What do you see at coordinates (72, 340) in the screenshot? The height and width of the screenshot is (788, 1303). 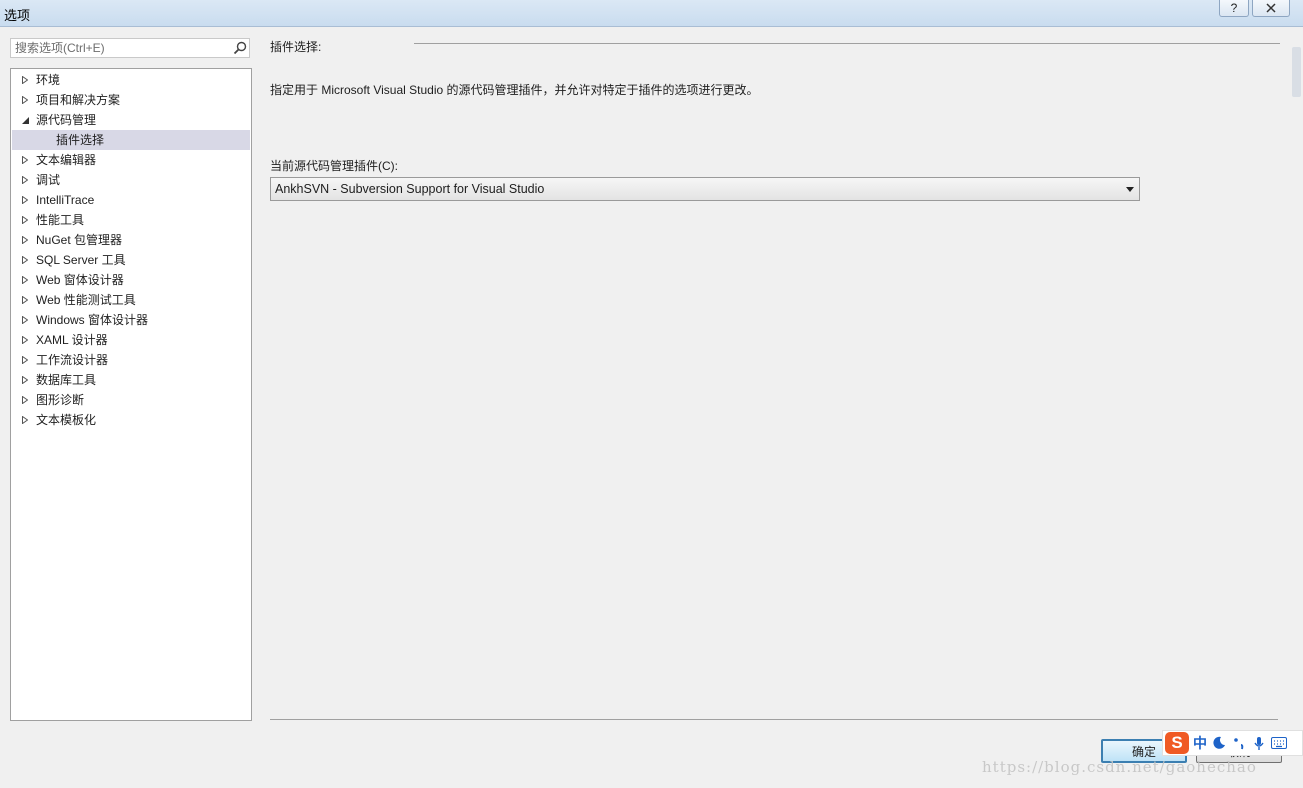 I see `tree-item-label: XAML 设计器` at bounding box center [72, 340].